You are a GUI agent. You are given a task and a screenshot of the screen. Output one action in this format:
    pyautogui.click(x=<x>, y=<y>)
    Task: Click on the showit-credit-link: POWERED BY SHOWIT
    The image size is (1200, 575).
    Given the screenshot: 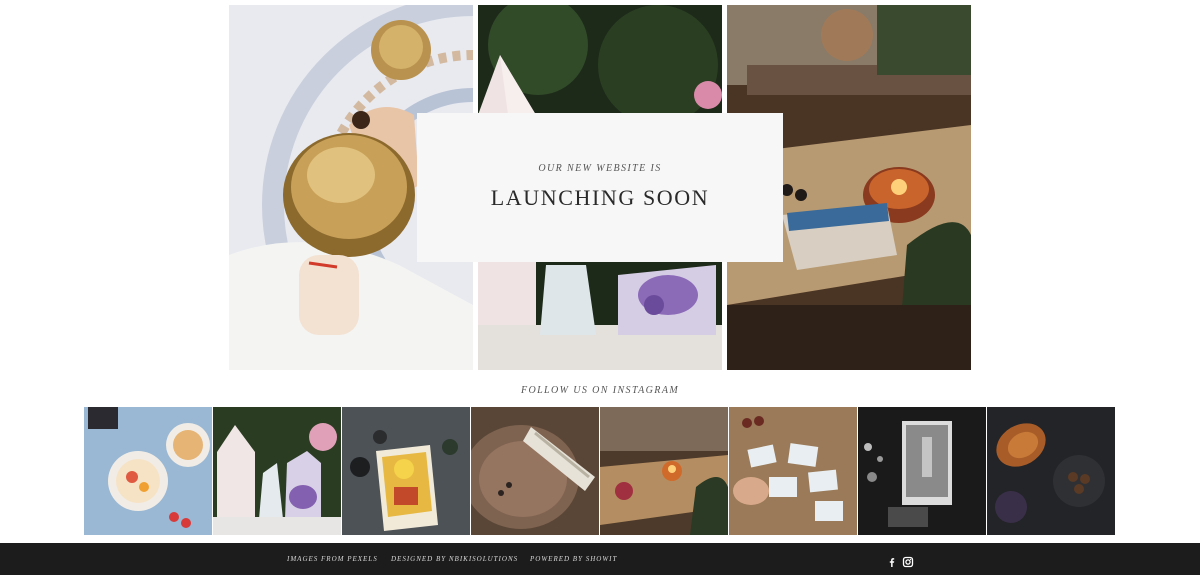 What is the action you would take?
    pyautogui.click(x=573, y=559)
    